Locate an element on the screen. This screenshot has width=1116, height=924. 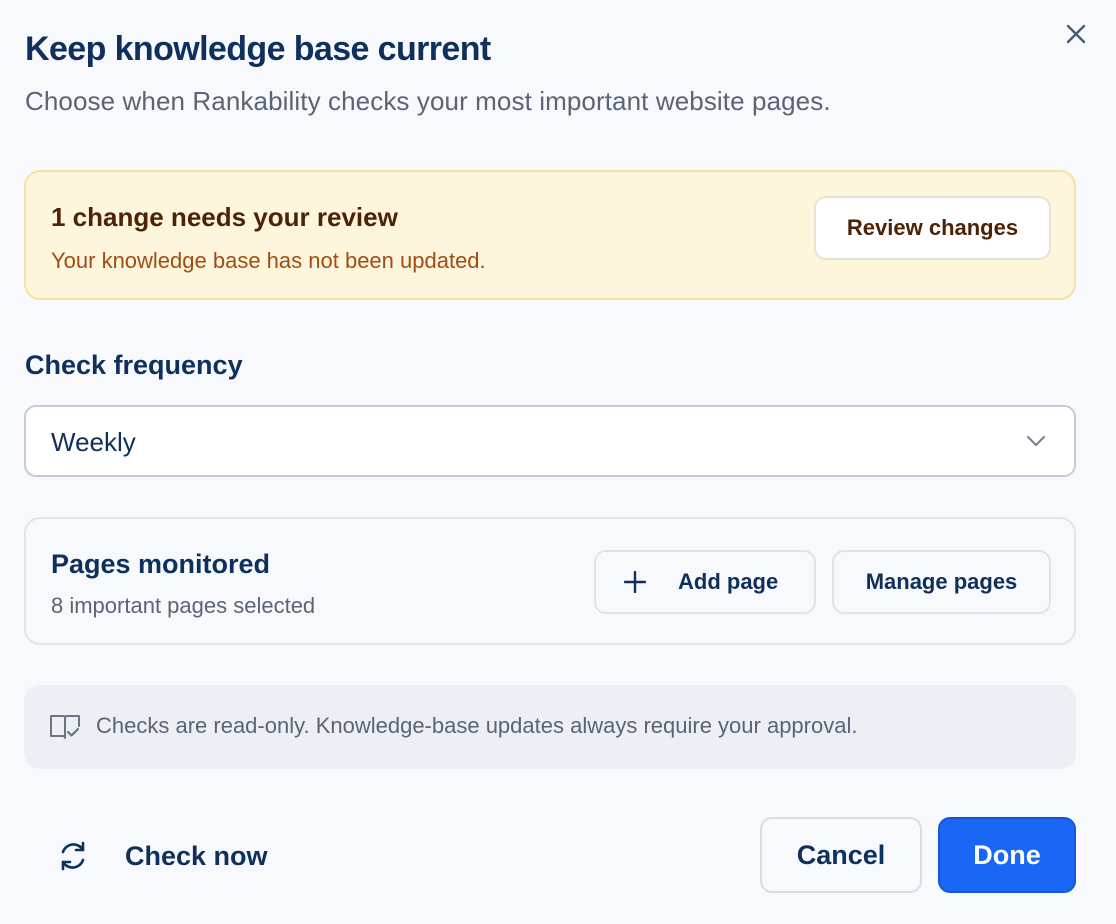
check-now-label: Check now is located at coordinates (196, 855).